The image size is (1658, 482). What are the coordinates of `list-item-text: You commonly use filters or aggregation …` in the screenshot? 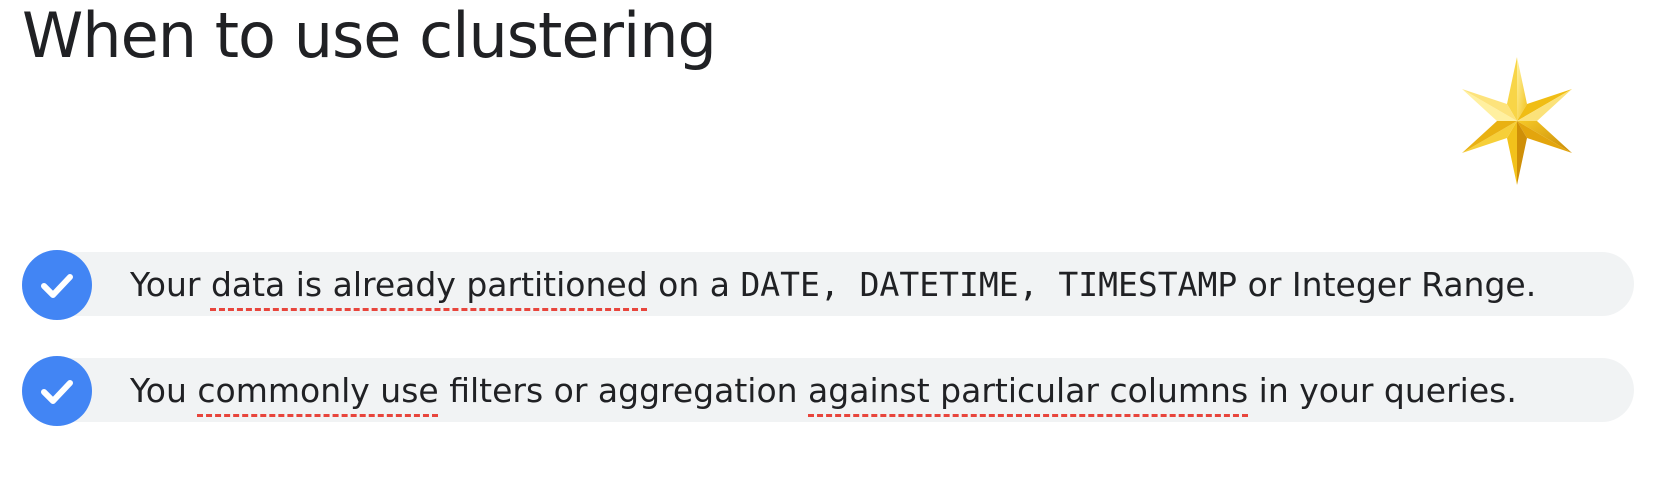 It's located at (823, 390).